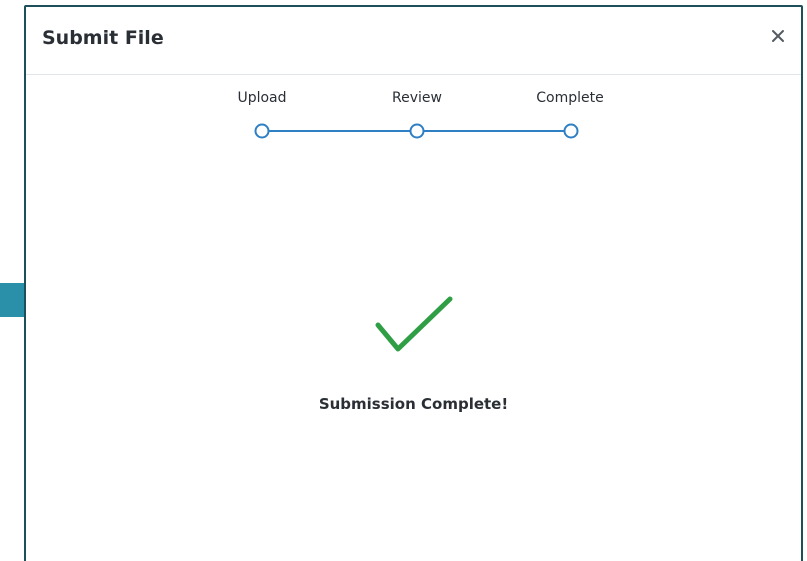  I want to click on success-message: Submission Complete!, so click(413, 404).